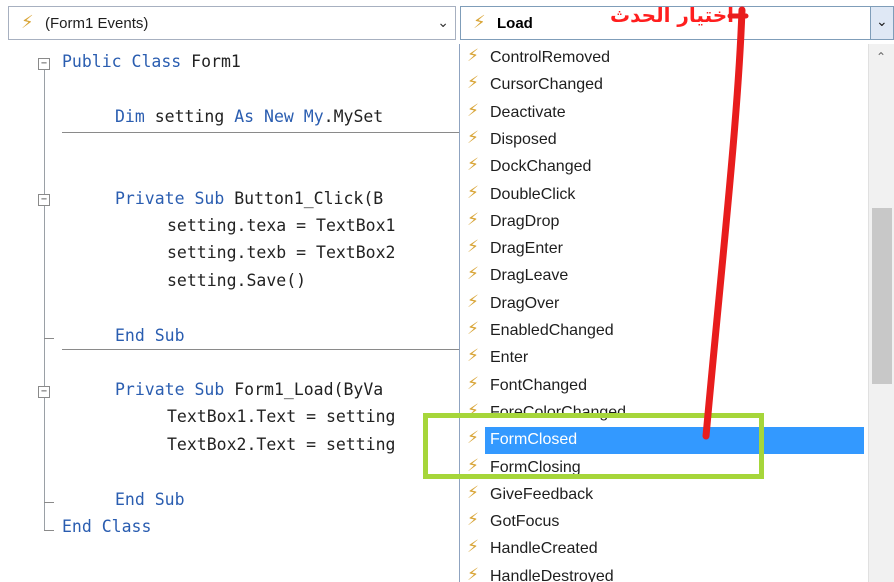 The height and width of the screenshot is (582, 894). What do you see at coordinates (249, 198) in the screenshot?
I see `code-line-3: Private Sub Button1_Click(B` at bounding box center [249, 198].